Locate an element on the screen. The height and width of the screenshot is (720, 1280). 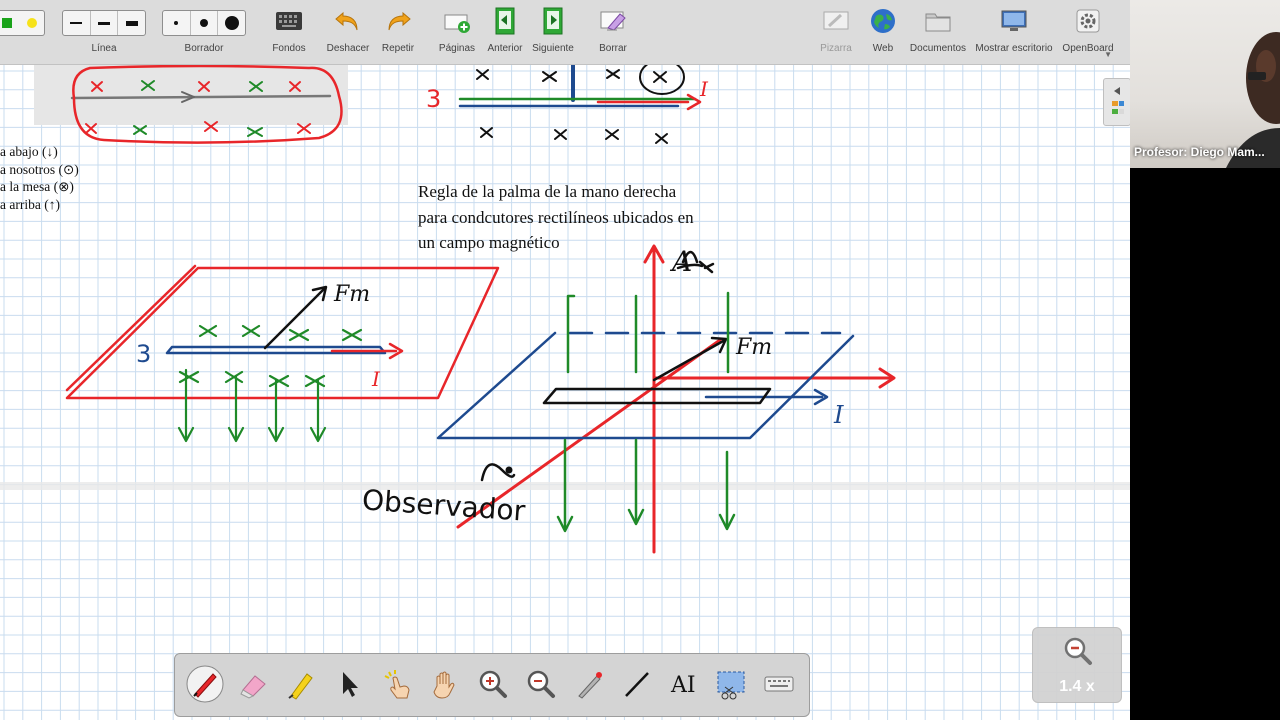
documents-button: Documentos is located at coordinates (938, 32).